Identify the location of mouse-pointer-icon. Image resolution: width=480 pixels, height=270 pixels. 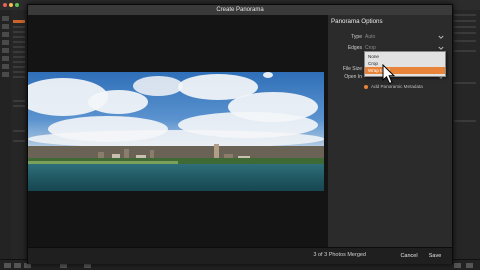
(390, 75).